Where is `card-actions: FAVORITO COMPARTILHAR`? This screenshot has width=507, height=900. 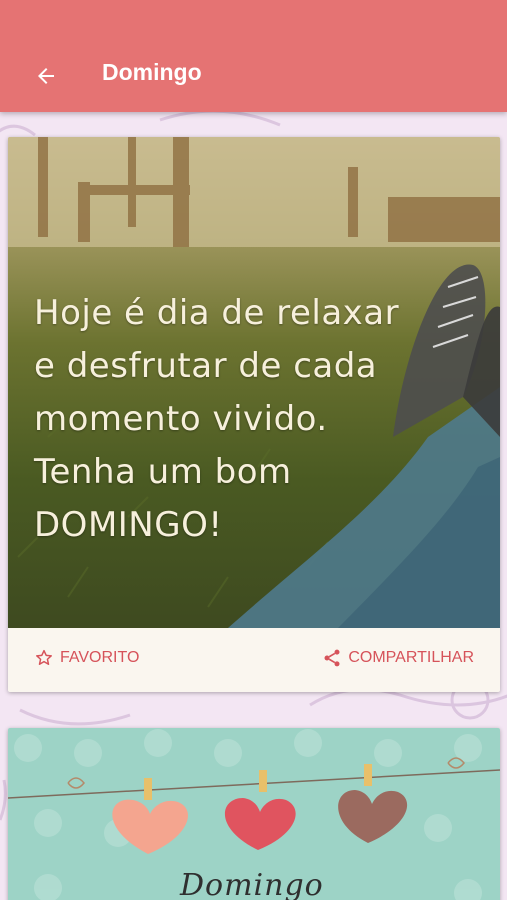 card-actions: FAVORITO COMPARTILHAR is located at coordinates (254, 660).